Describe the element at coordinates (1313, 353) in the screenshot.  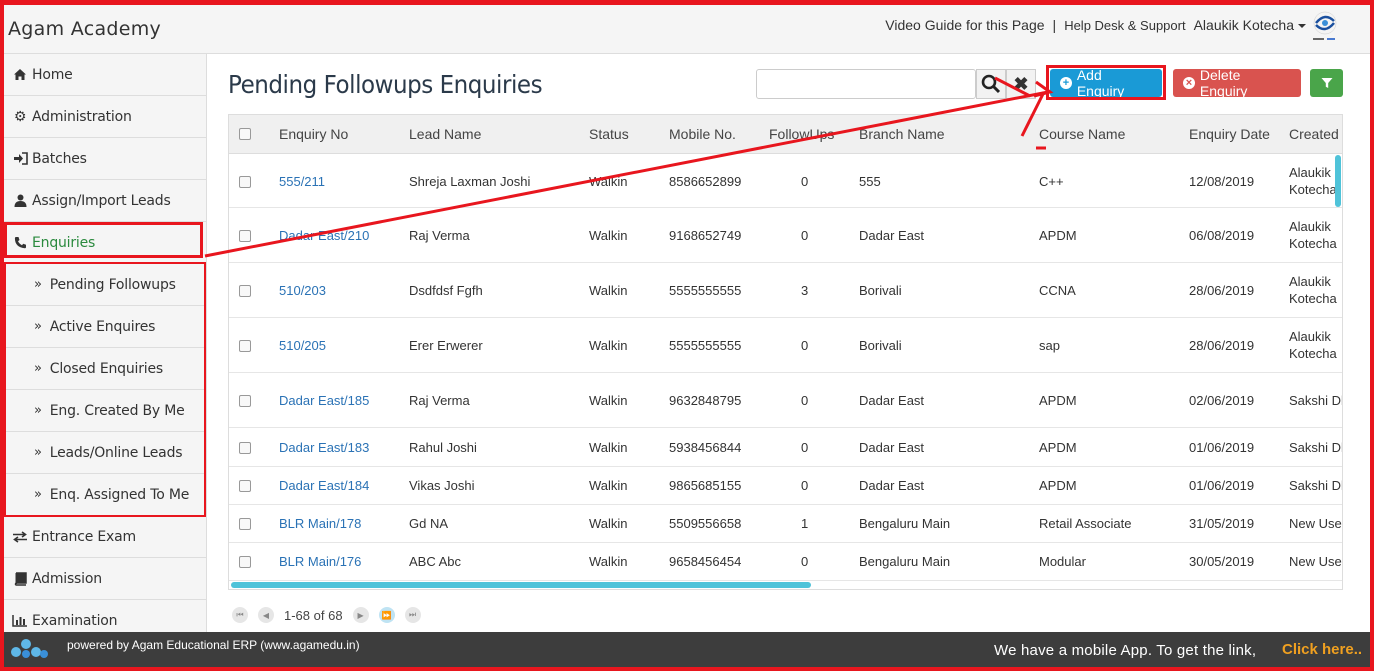
I see `cell-created-by-line2: Kotecha` at that location.